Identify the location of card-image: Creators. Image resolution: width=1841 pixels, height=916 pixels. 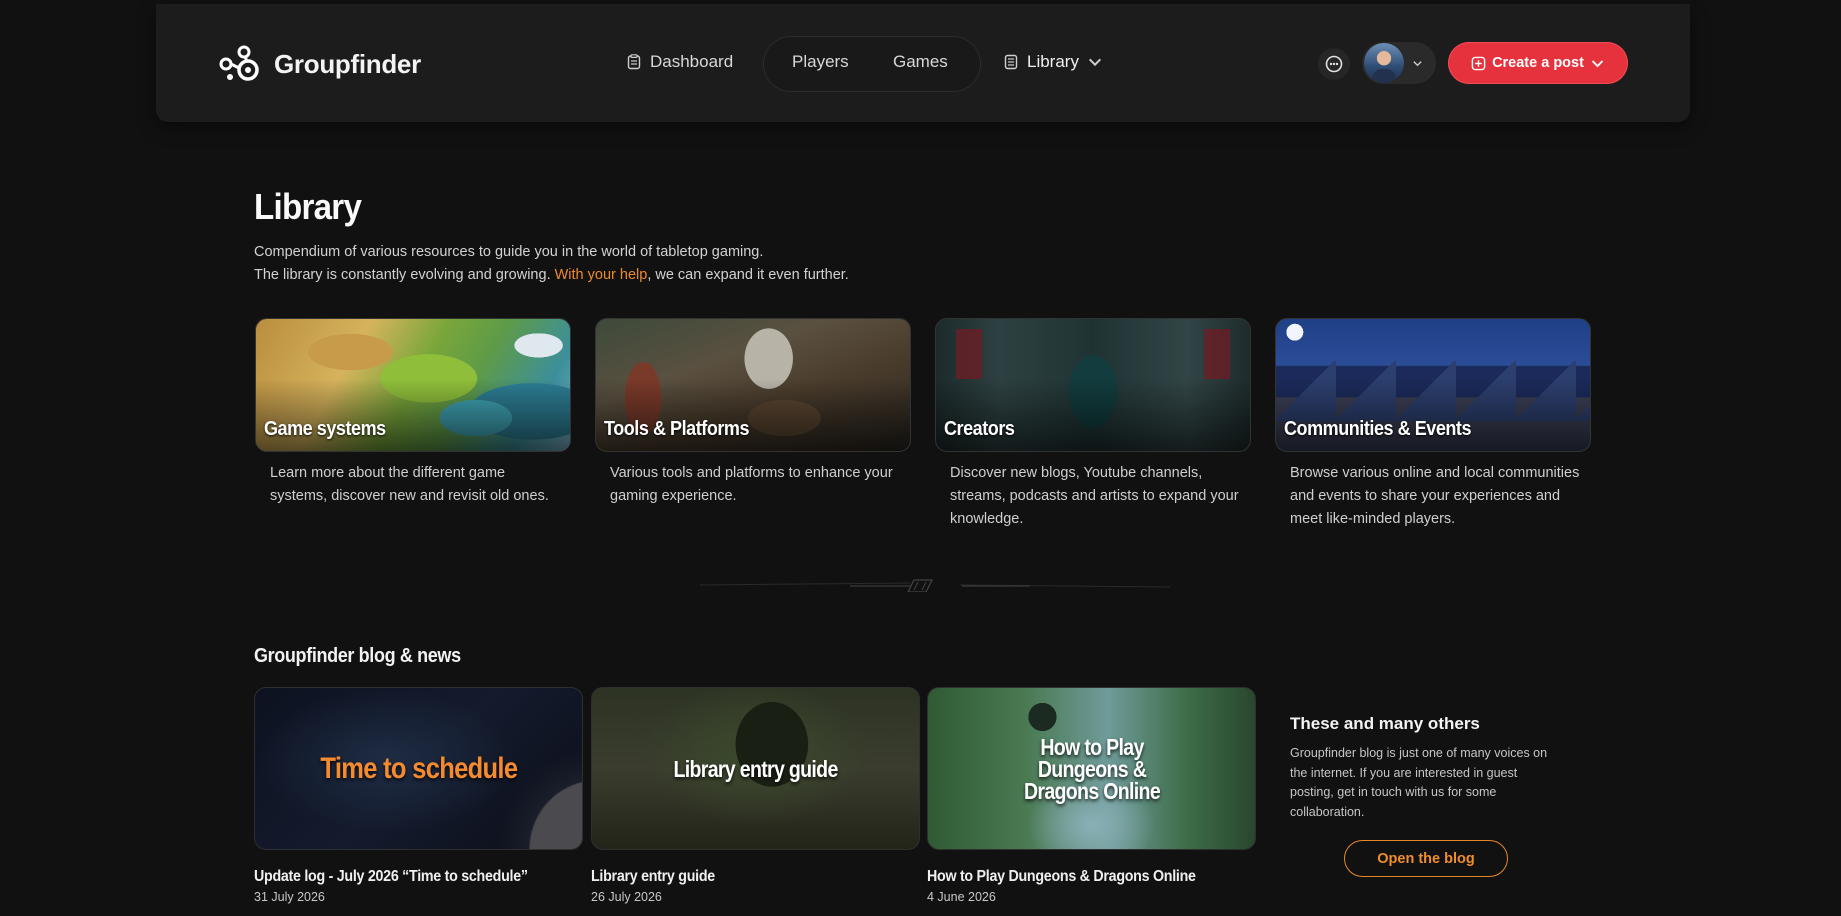
(1093, 385).